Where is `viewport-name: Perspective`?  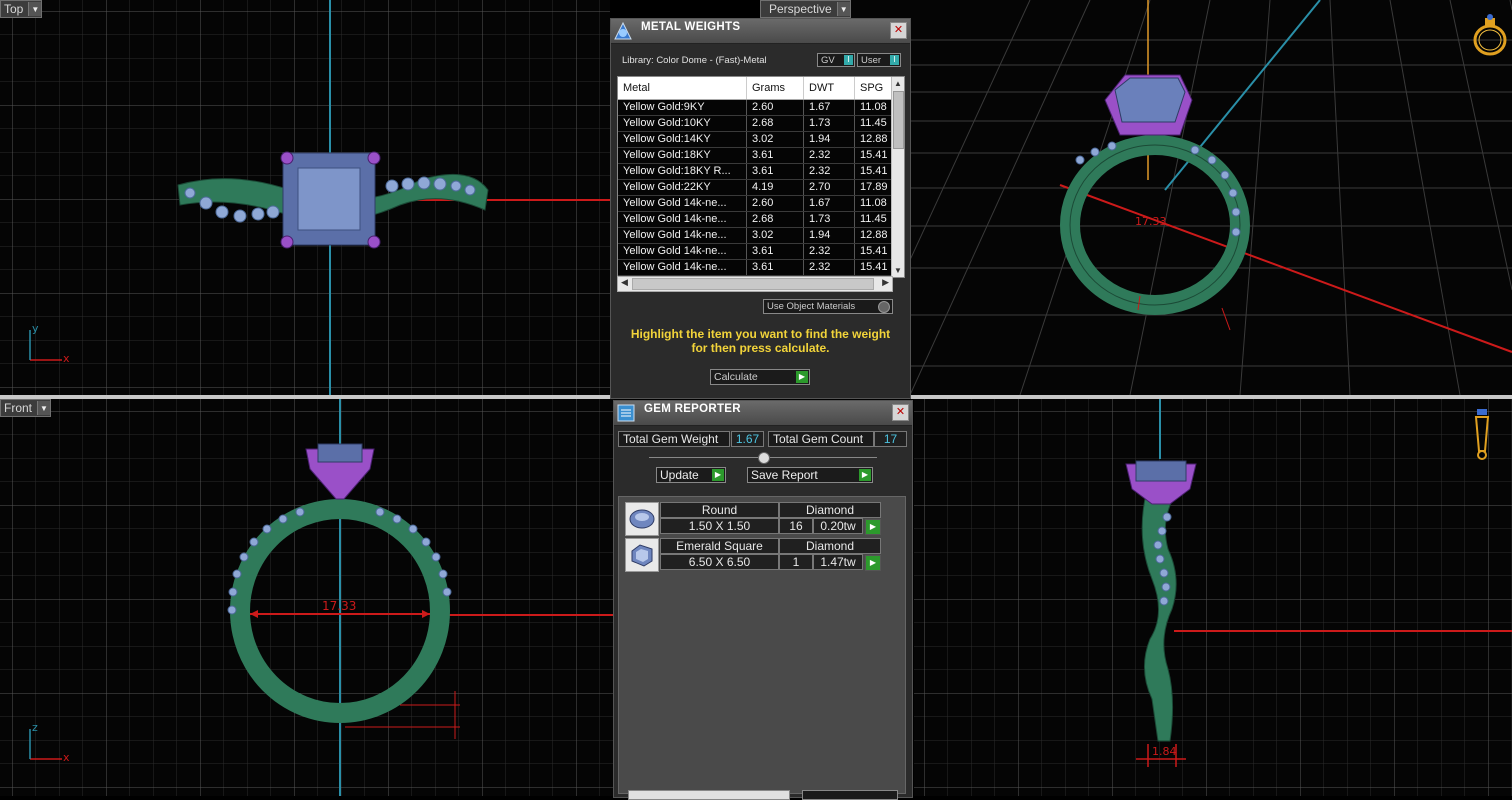 viewport-name: Perspective is located at coordinates (800, 9).